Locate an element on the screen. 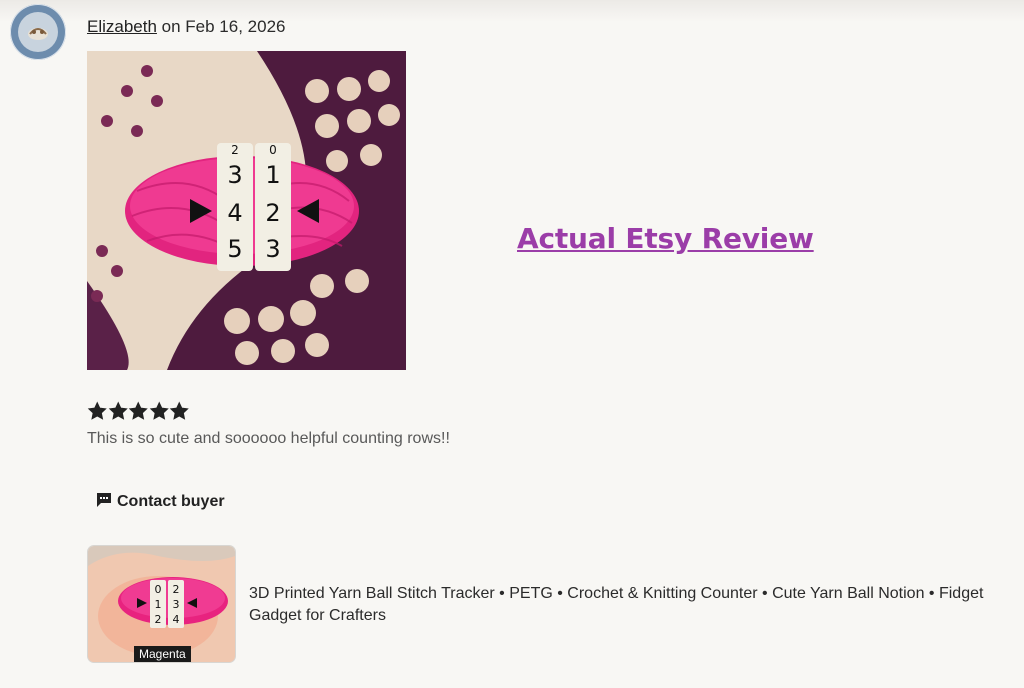 This screenshot has height=688, width=1024. review-photo: 2 3 4 5 0 1 2 3 is located at coordinates (246, 210).